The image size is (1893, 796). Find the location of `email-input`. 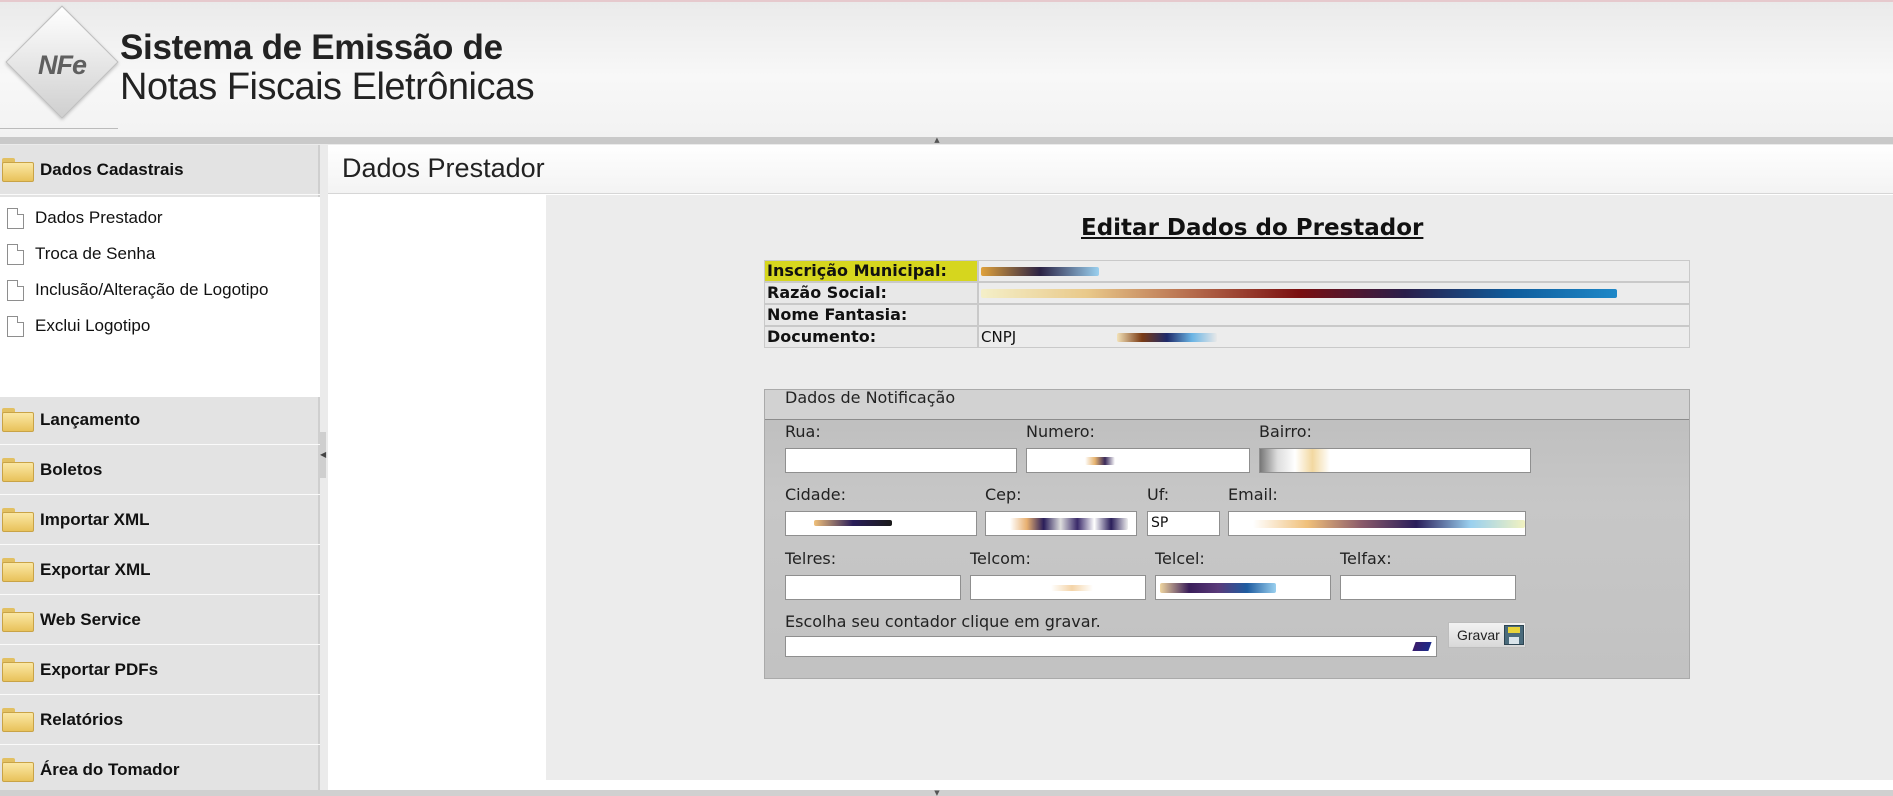

email-input is located at coordinates (1377, 523).